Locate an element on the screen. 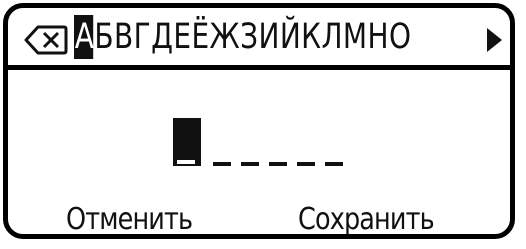 The width and height of the screenshot is (526, 249). letter-key: Е is located at coordinates (182, 37).